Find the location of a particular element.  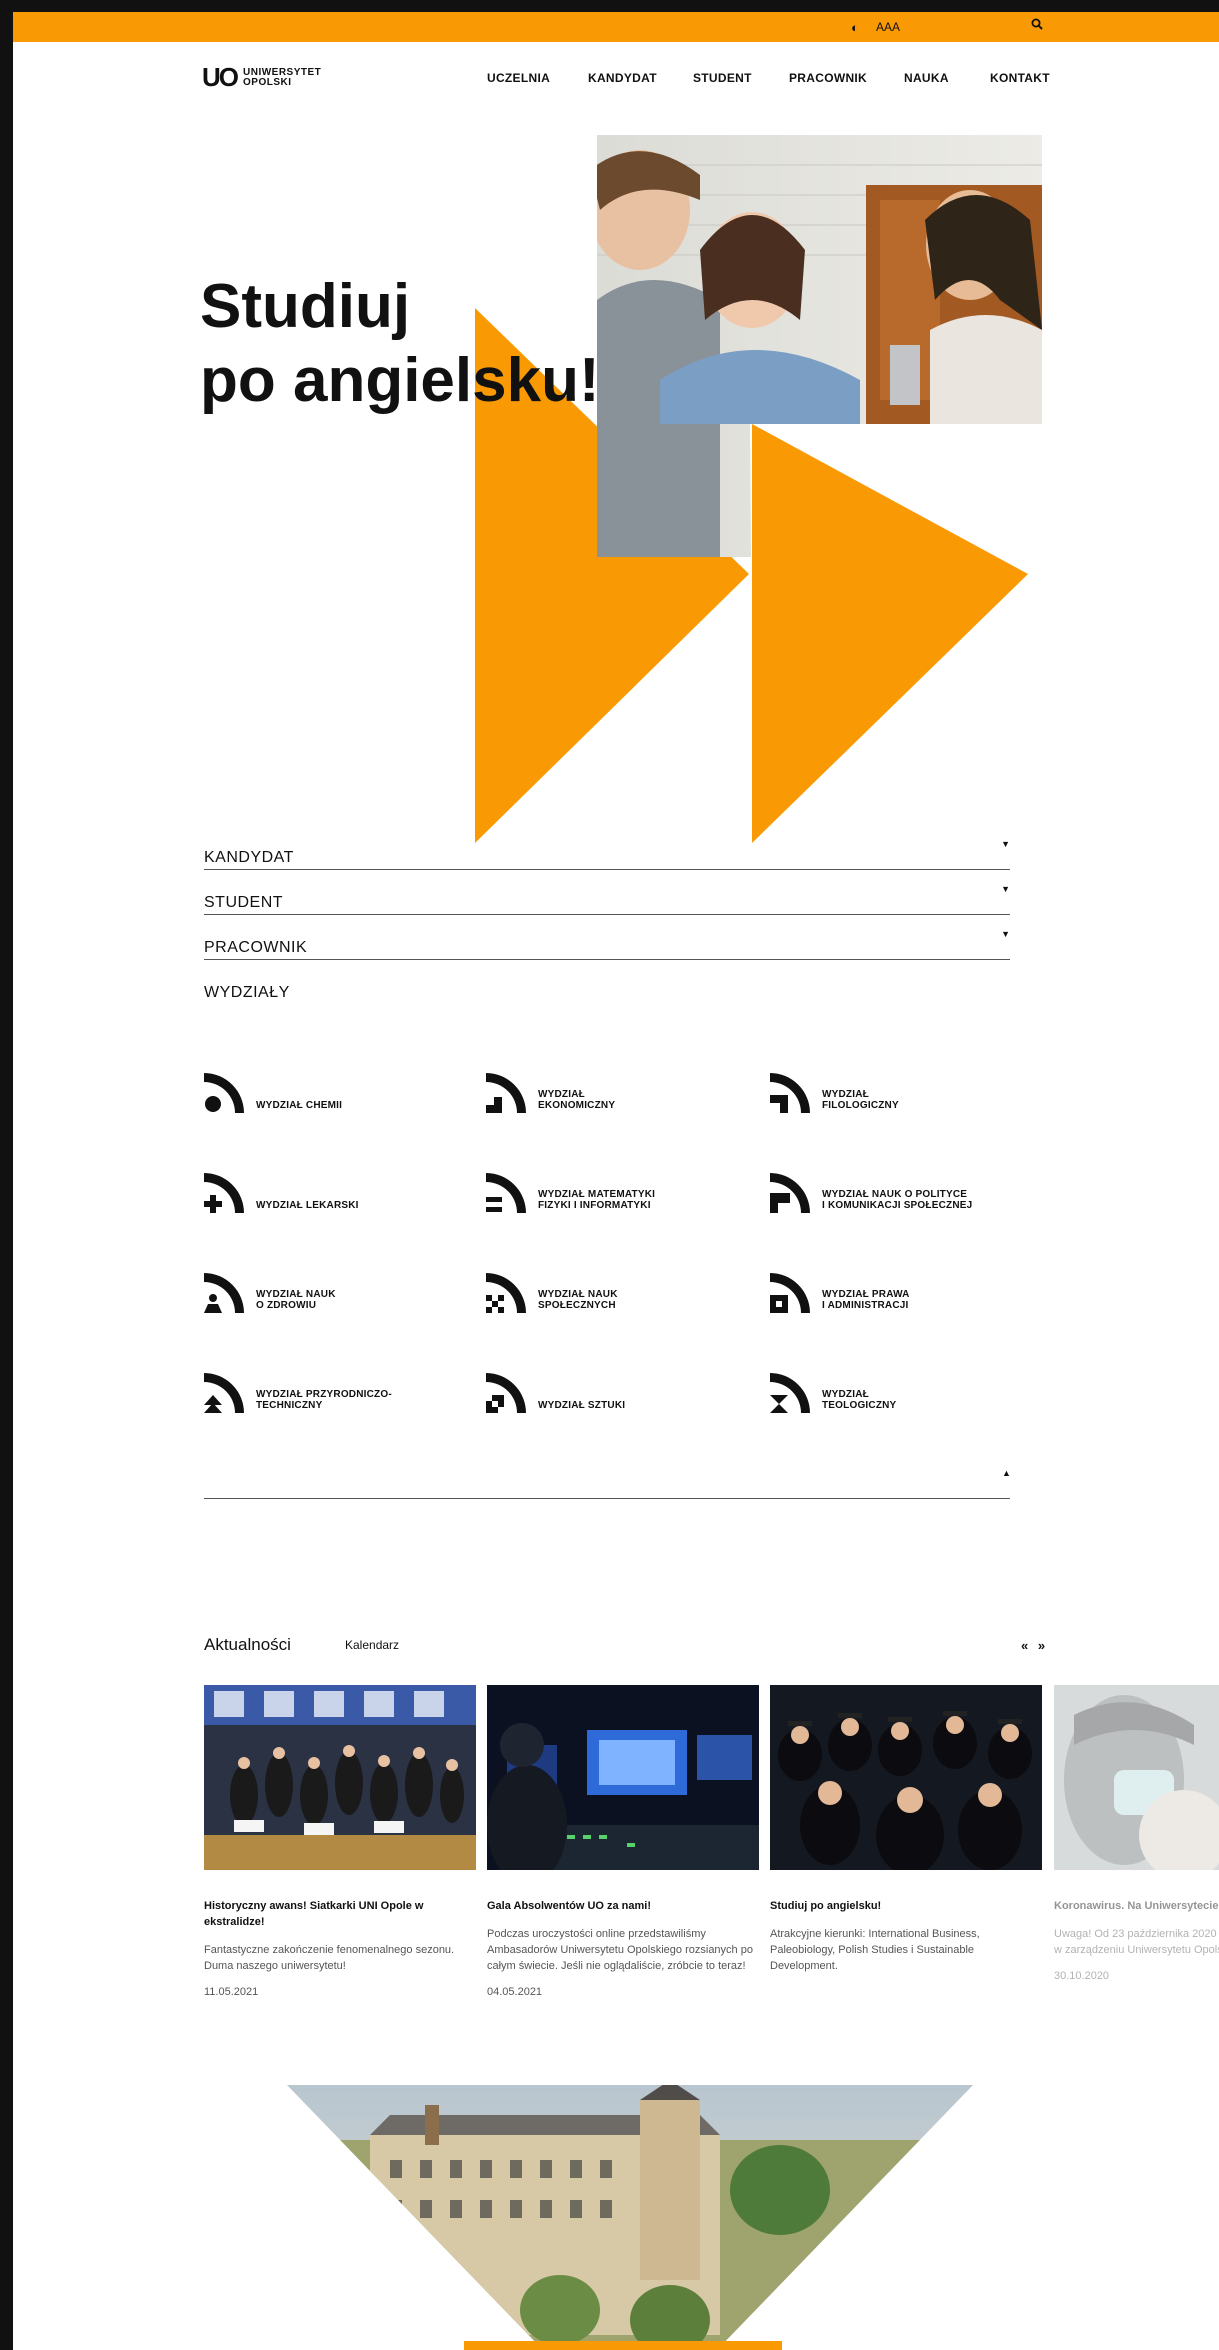

law-icon is located at coordinates (790, 1293).